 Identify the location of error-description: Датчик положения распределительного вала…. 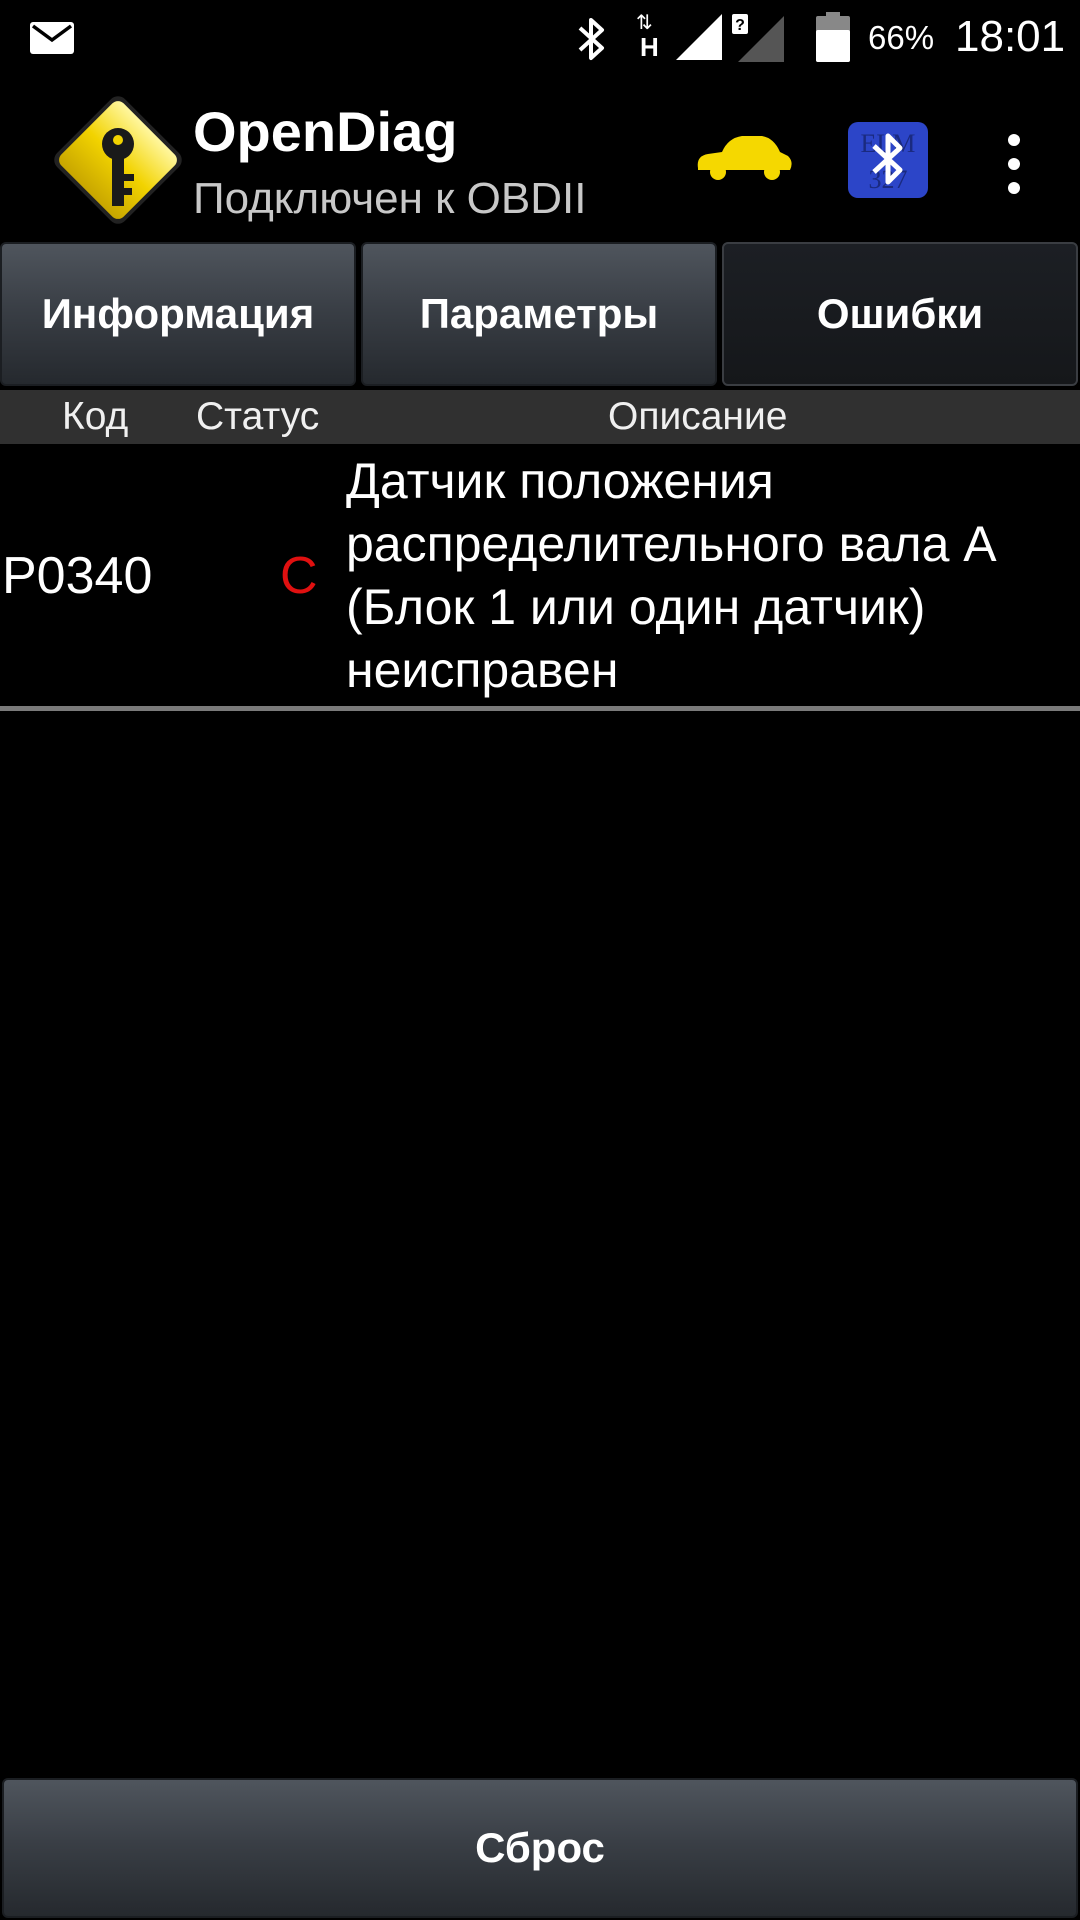
(670, 575).